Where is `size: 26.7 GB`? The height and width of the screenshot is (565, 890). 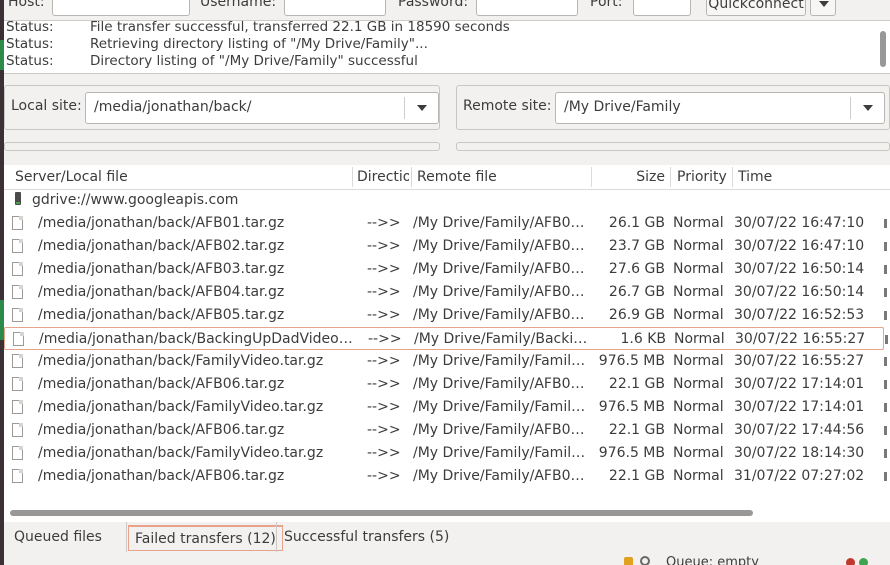
size: 26.7 GB is located at coordinates (636, 292).